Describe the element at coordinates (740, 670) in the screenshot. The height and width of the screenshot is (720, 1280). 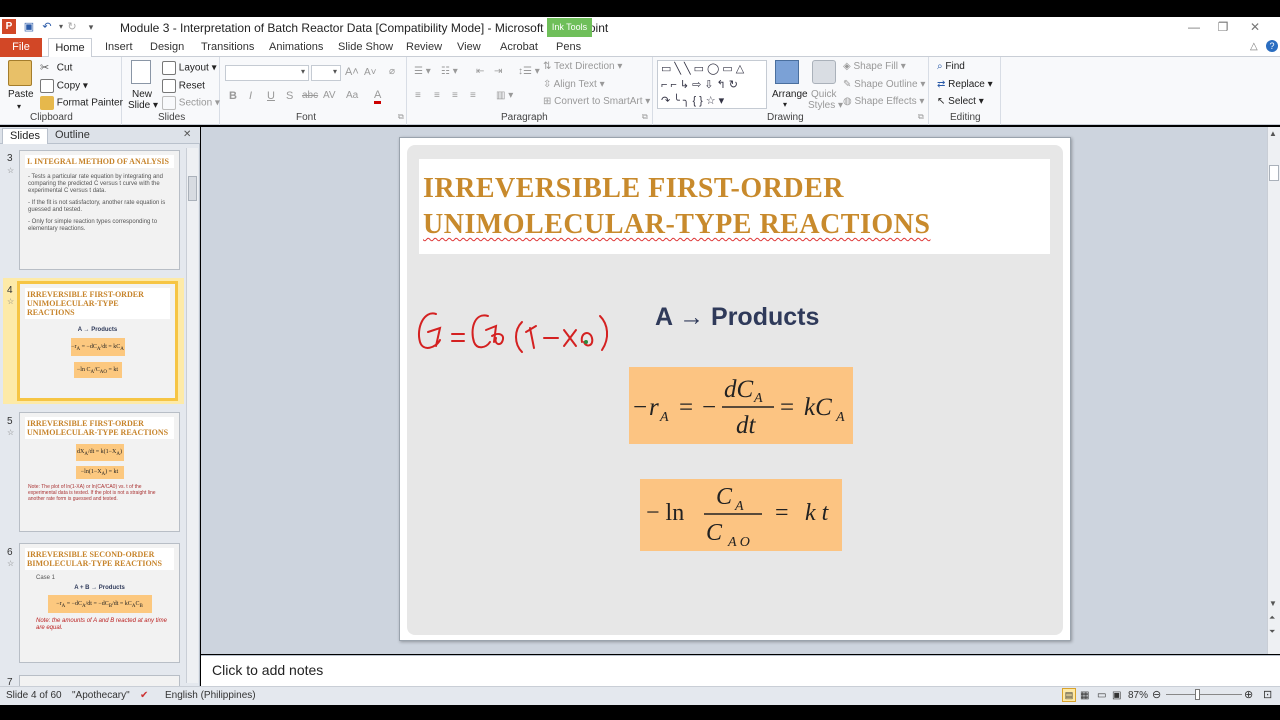
I see `notes-pane: Click to add notes` at that location.